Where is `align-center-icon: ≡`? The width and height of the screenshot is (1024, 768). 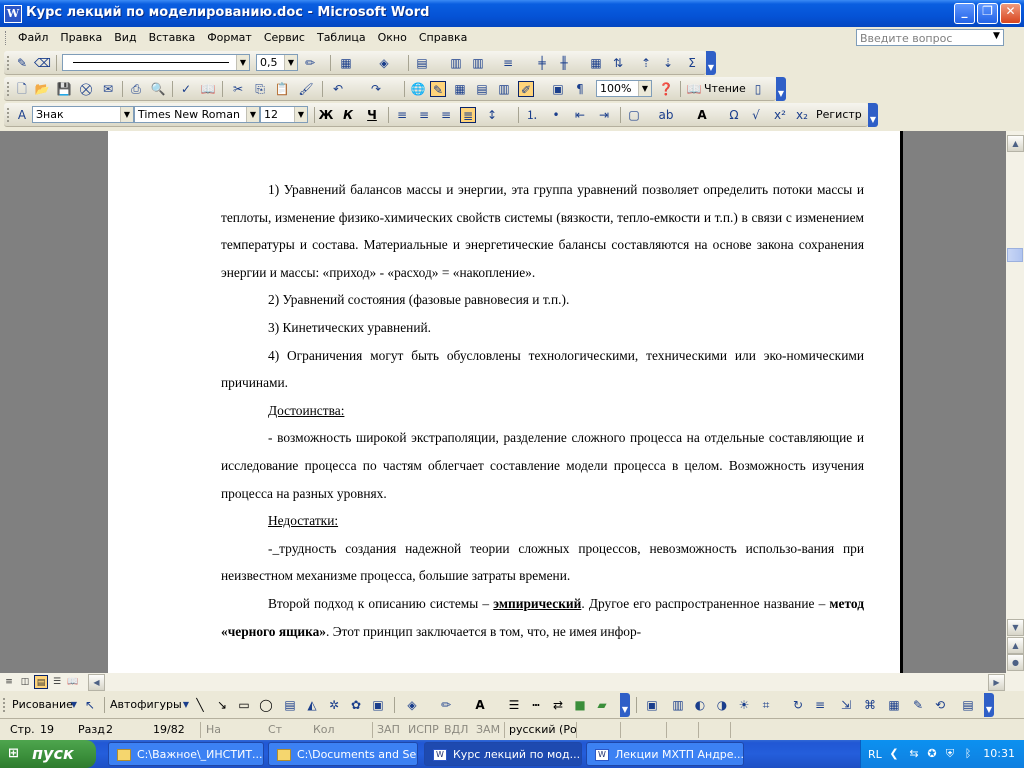 align-center-icon: ≡ is located at coordinates (424, 115).